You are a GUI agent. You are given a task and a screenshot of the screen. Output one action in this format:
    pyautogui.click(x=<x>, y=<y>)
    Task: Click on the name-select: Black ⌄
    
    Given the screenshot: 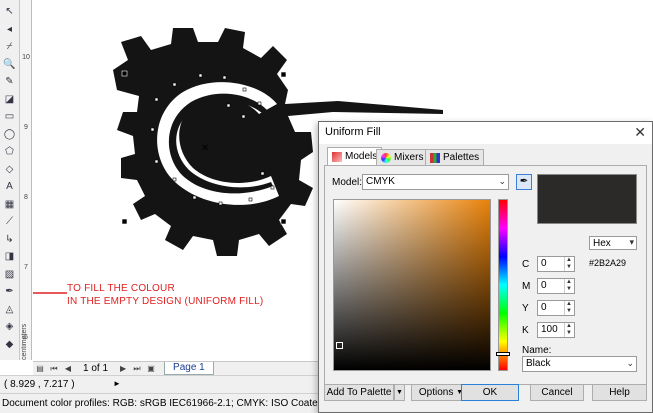 What is the action you would take?
    pyautogui.click(x=579, y=364)
    